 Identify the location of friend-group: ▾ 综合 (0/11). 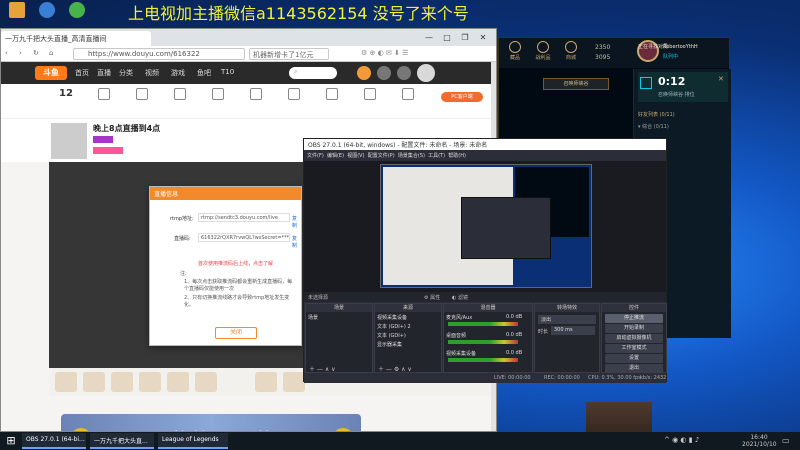
(683, 127).